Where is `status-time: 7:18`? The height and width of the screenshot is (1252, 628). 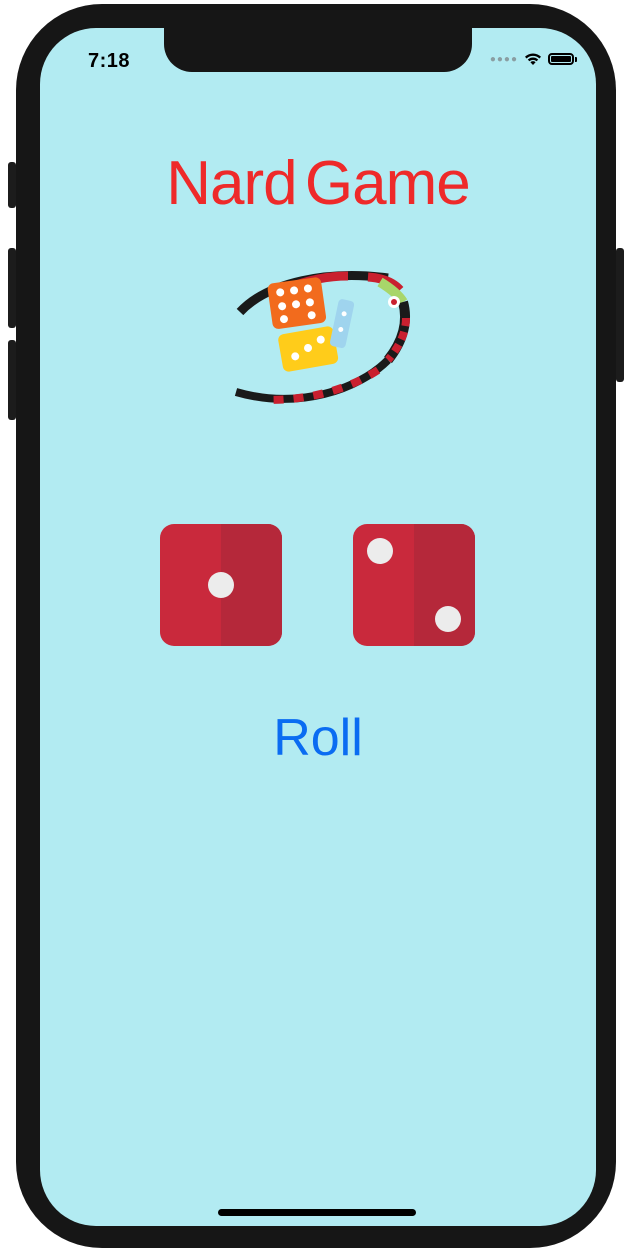
status-time: 7:18 is located at coordinates (109, 61).